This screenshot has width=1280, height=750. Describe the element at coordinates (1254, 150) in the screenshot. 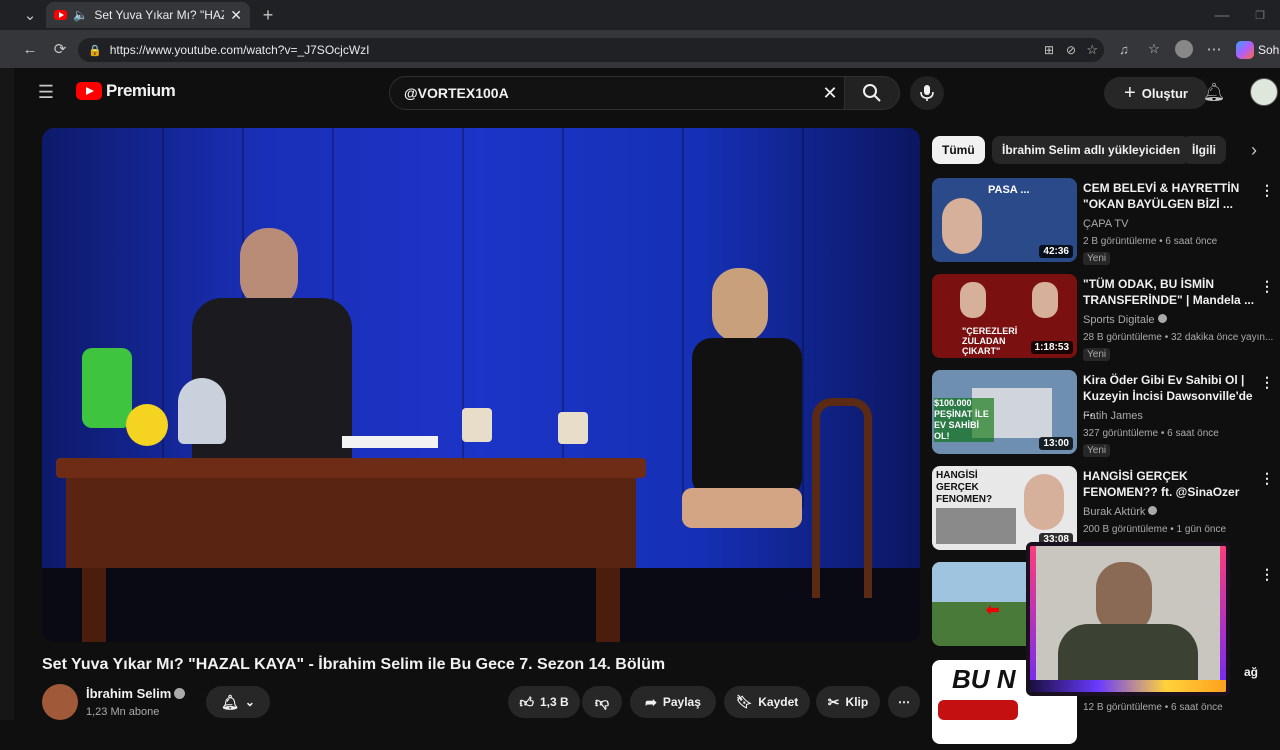

I see `chevron-right-icon: ›` at that location.